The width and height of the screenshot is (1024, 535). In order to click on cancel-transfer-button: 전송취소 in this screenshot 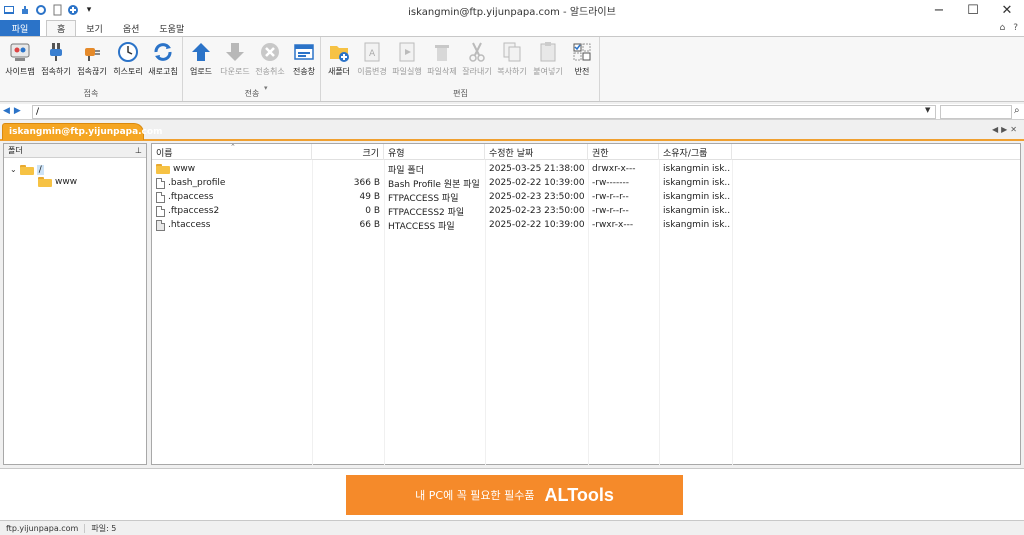, I will do `click(270, 63)`.